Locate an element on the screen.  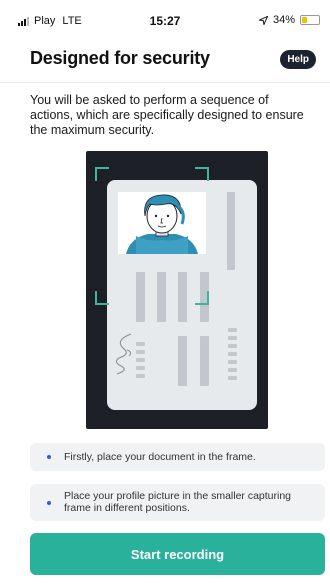
status-right: 34% is located at coordinates (289, 20).